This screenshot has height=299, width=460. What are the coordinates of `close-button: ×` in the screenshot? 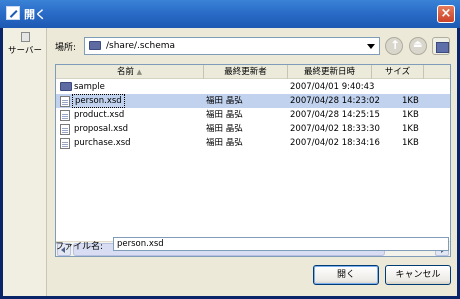 It's located at (446, 14).